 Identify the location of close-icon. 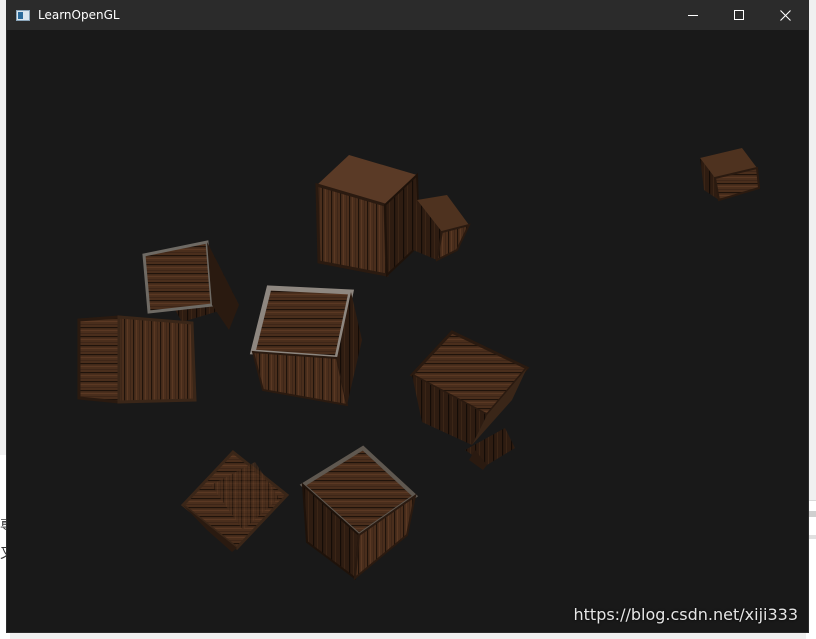
(785, 15).